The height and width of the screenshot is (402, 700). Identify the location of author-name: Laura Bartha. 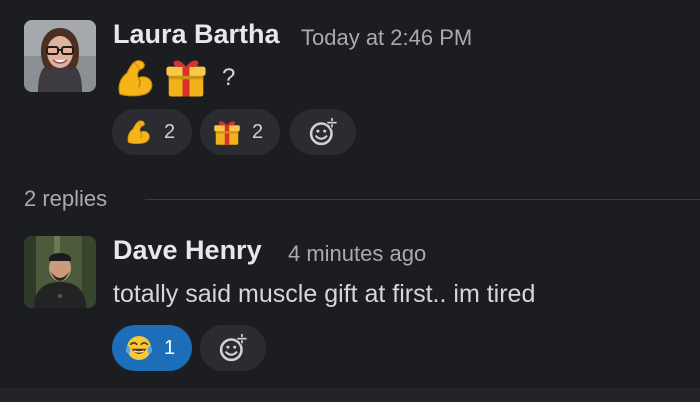
(196, 34).